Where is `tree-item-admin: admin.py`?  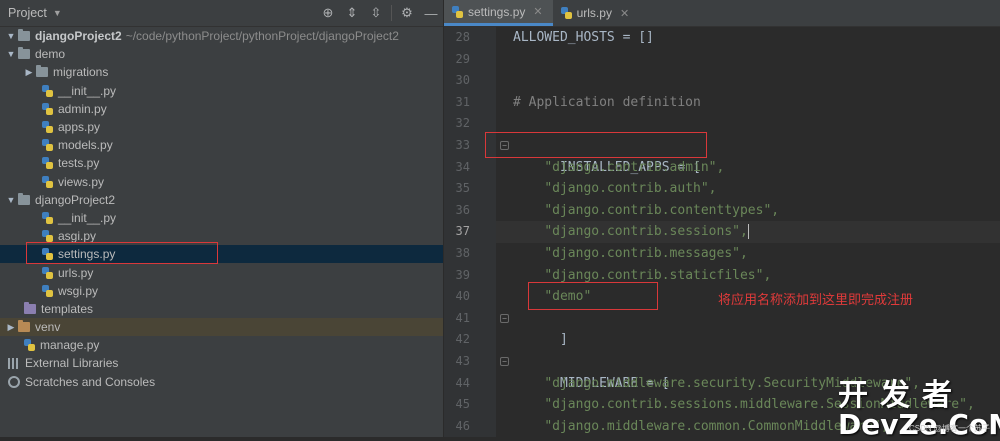
tree-item-admin: admin.py is located at coordinates (221, 109).